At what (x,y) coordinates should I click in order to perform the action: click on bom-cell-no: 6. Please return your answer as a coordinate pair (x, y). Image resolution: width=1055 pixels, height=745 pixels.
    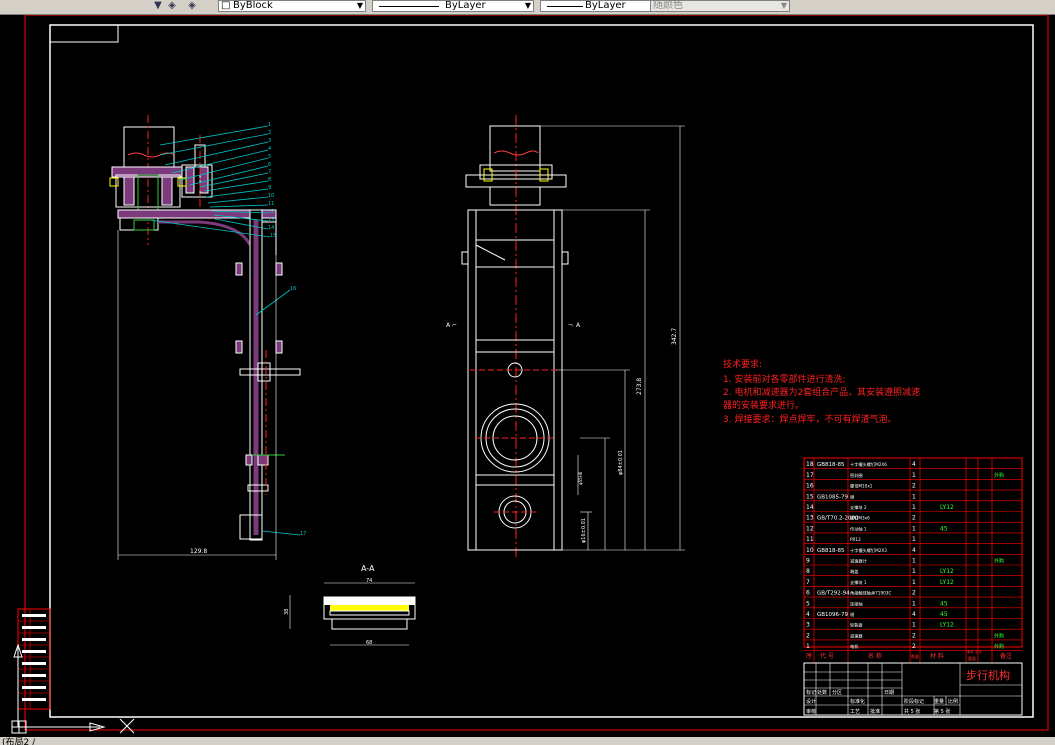
    Looking at the image, I should click on (808, 593).